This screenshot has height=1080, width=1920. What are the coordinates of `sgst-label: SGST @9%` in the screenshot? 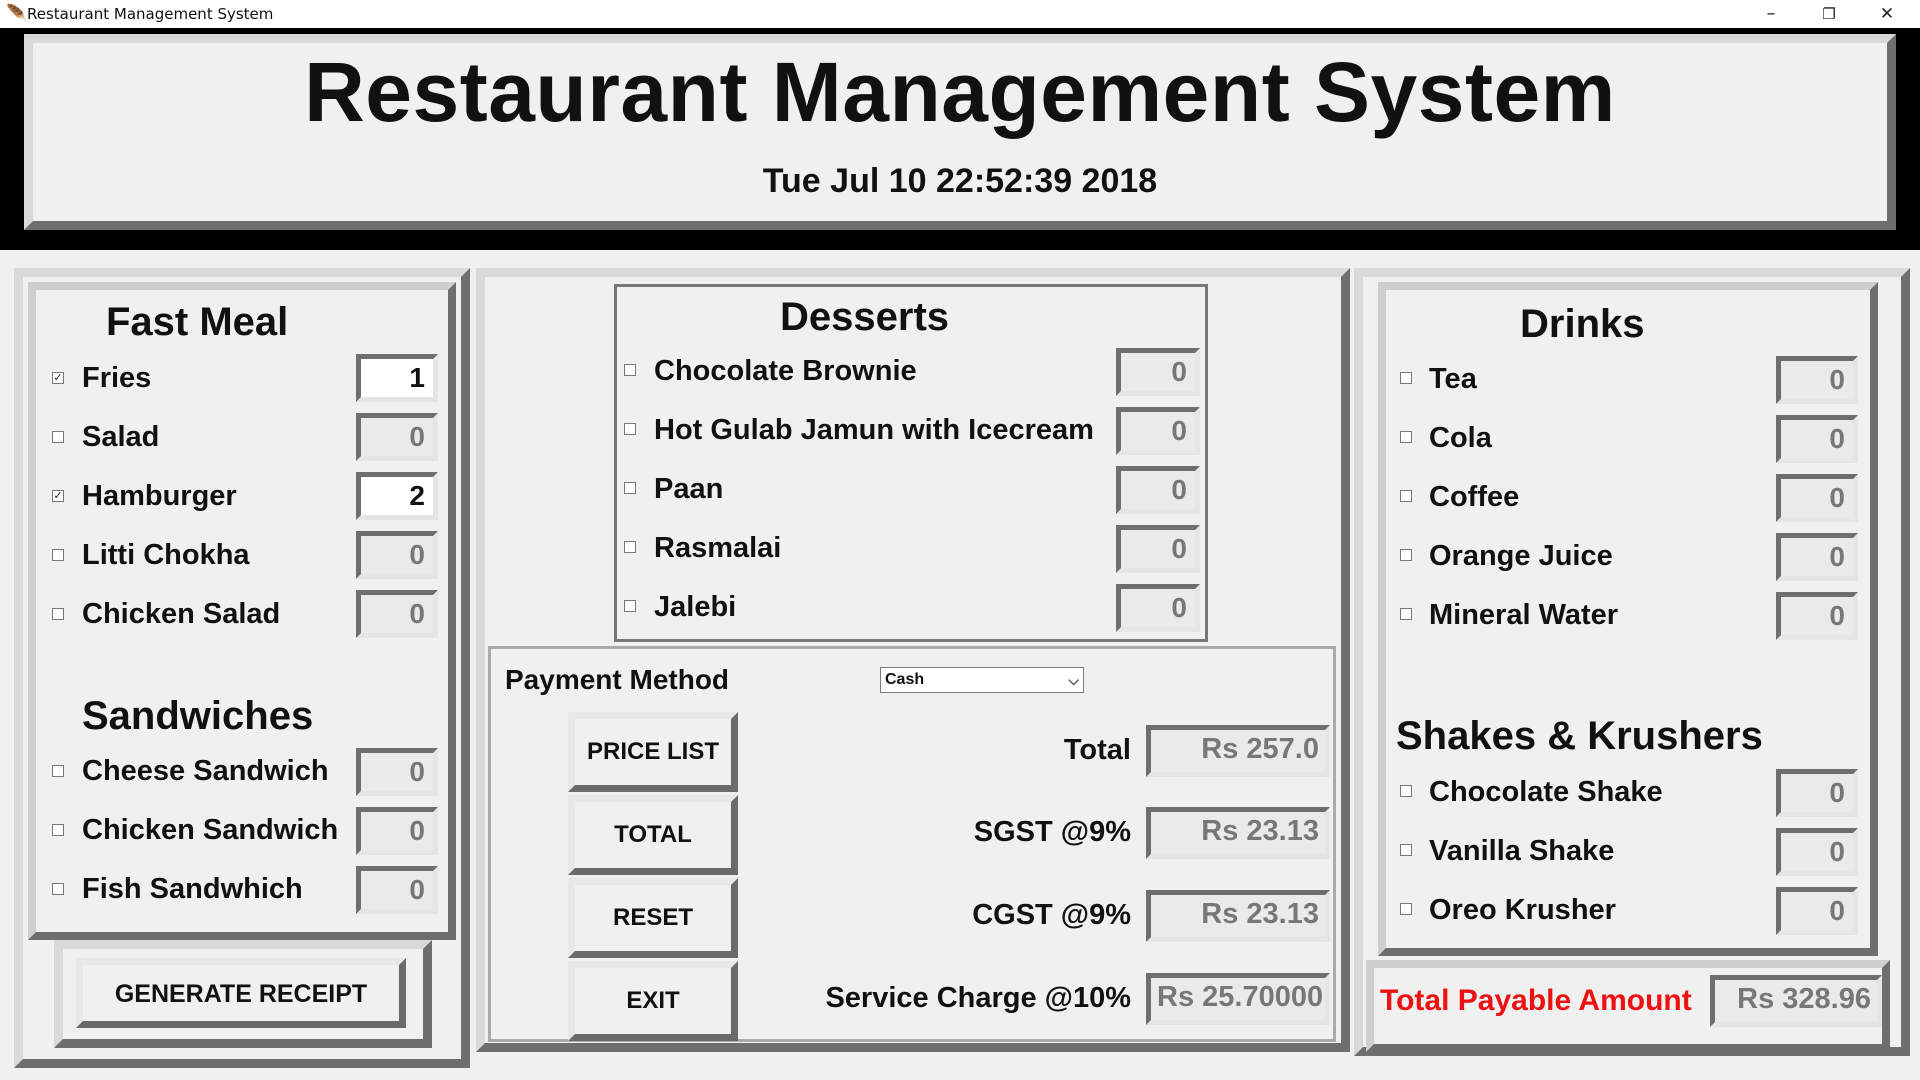 It's located at (1052, 832).